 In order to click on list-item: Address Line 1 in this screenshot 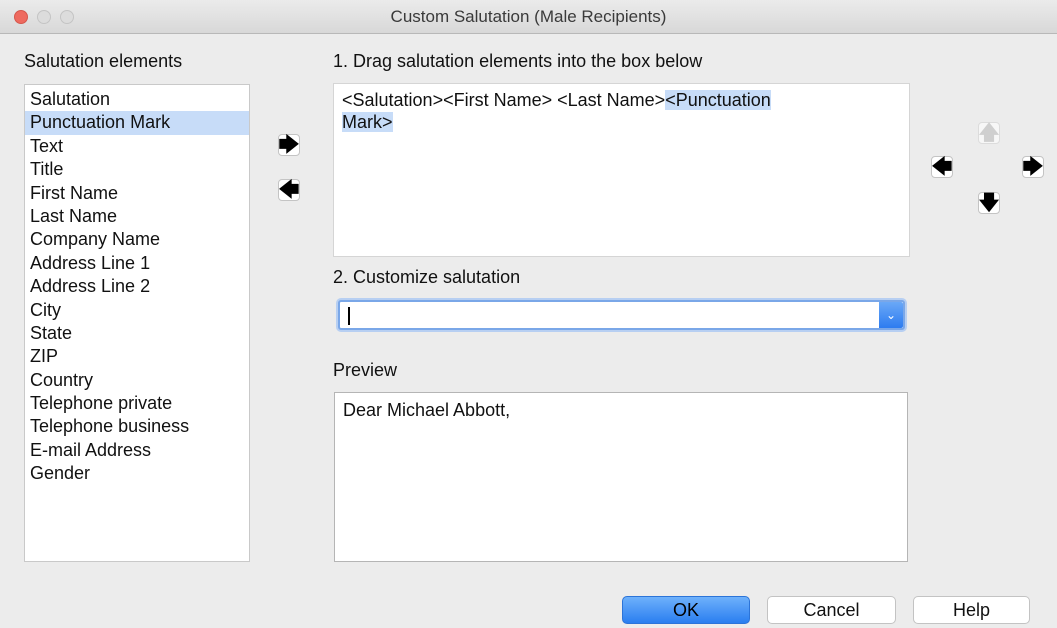, I will do `click(137, 263)`.